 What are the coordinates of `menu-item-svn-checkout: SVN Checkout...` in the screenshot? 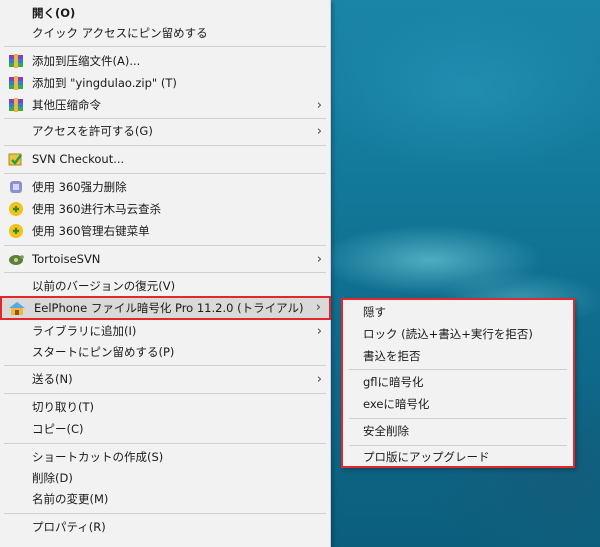 It's located at (165, 159).